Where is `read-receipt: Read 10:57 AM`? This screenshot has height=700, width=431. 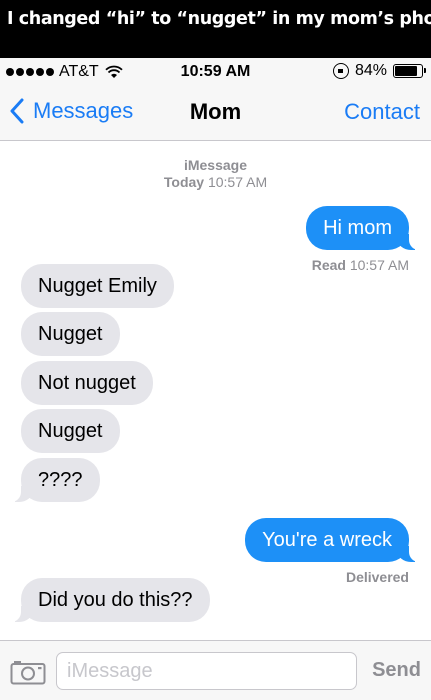
read-receipt: Read 10:57 AM is located at coordinates (360, 265).